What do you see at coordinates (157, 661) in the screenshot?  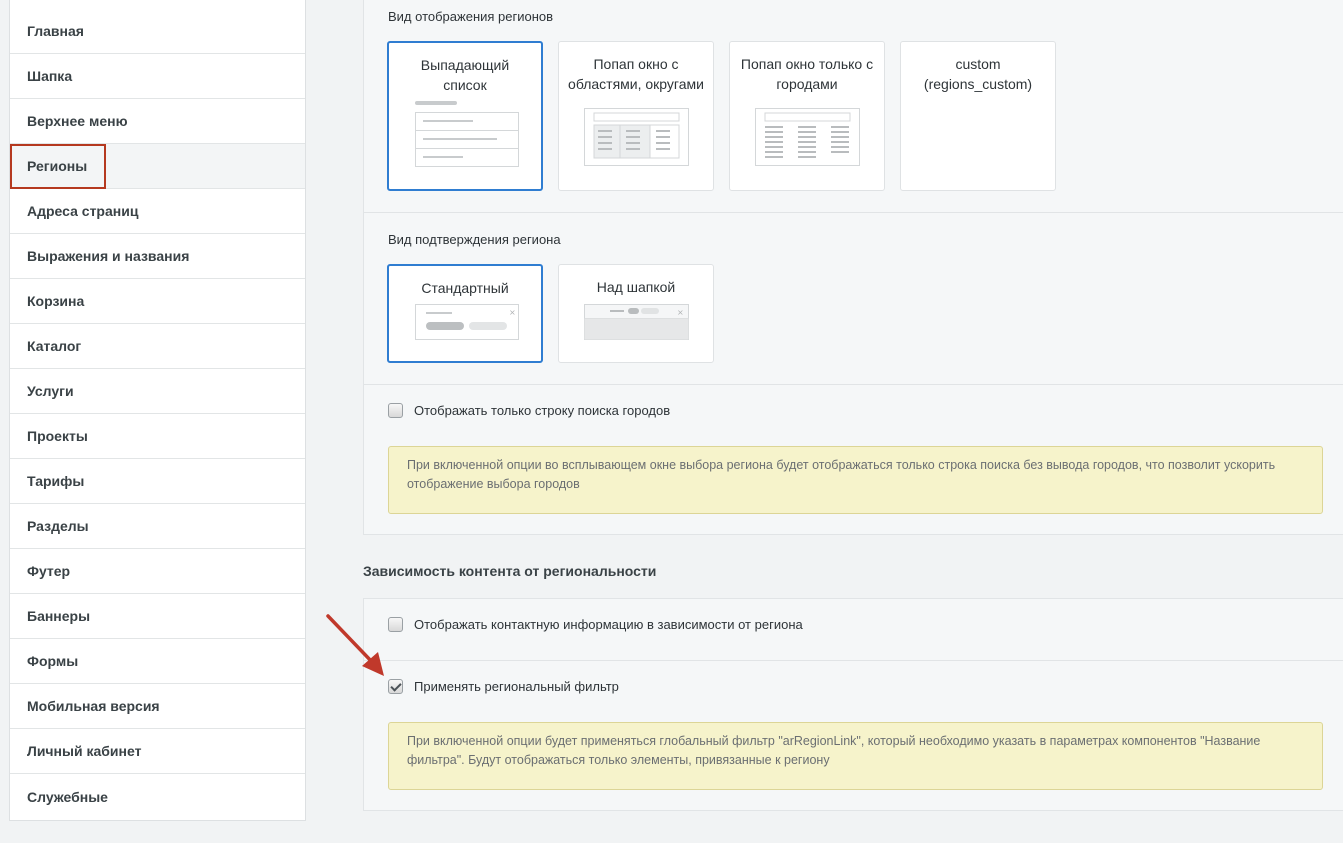 I see `sidebar-item-forms: Формы` at bounding box center [157, 661].